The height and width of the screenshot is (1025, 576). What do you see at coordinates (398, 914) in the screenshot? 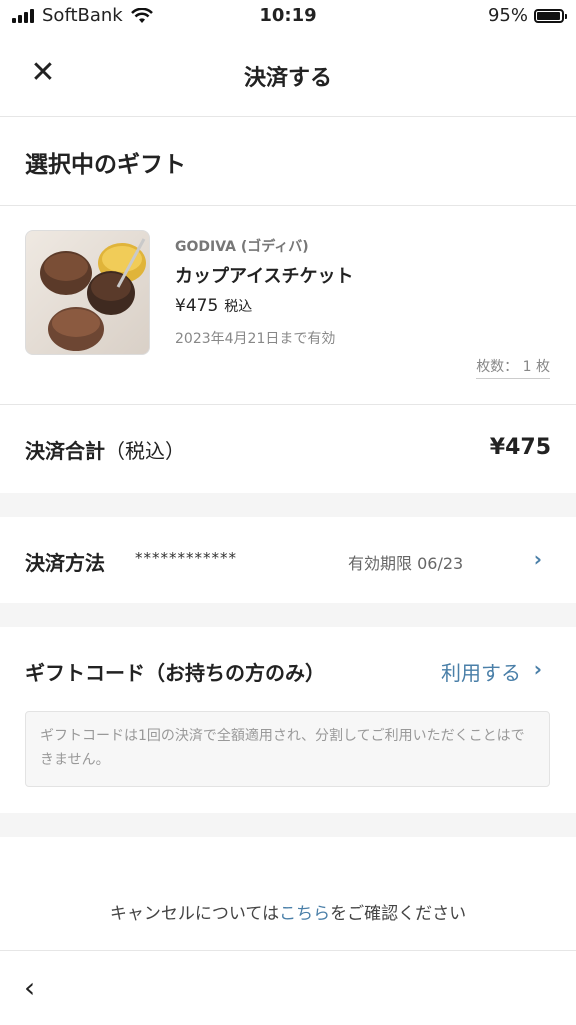
I see `cancel-suffix: をご確認ください` at bounding box center [398, 914].